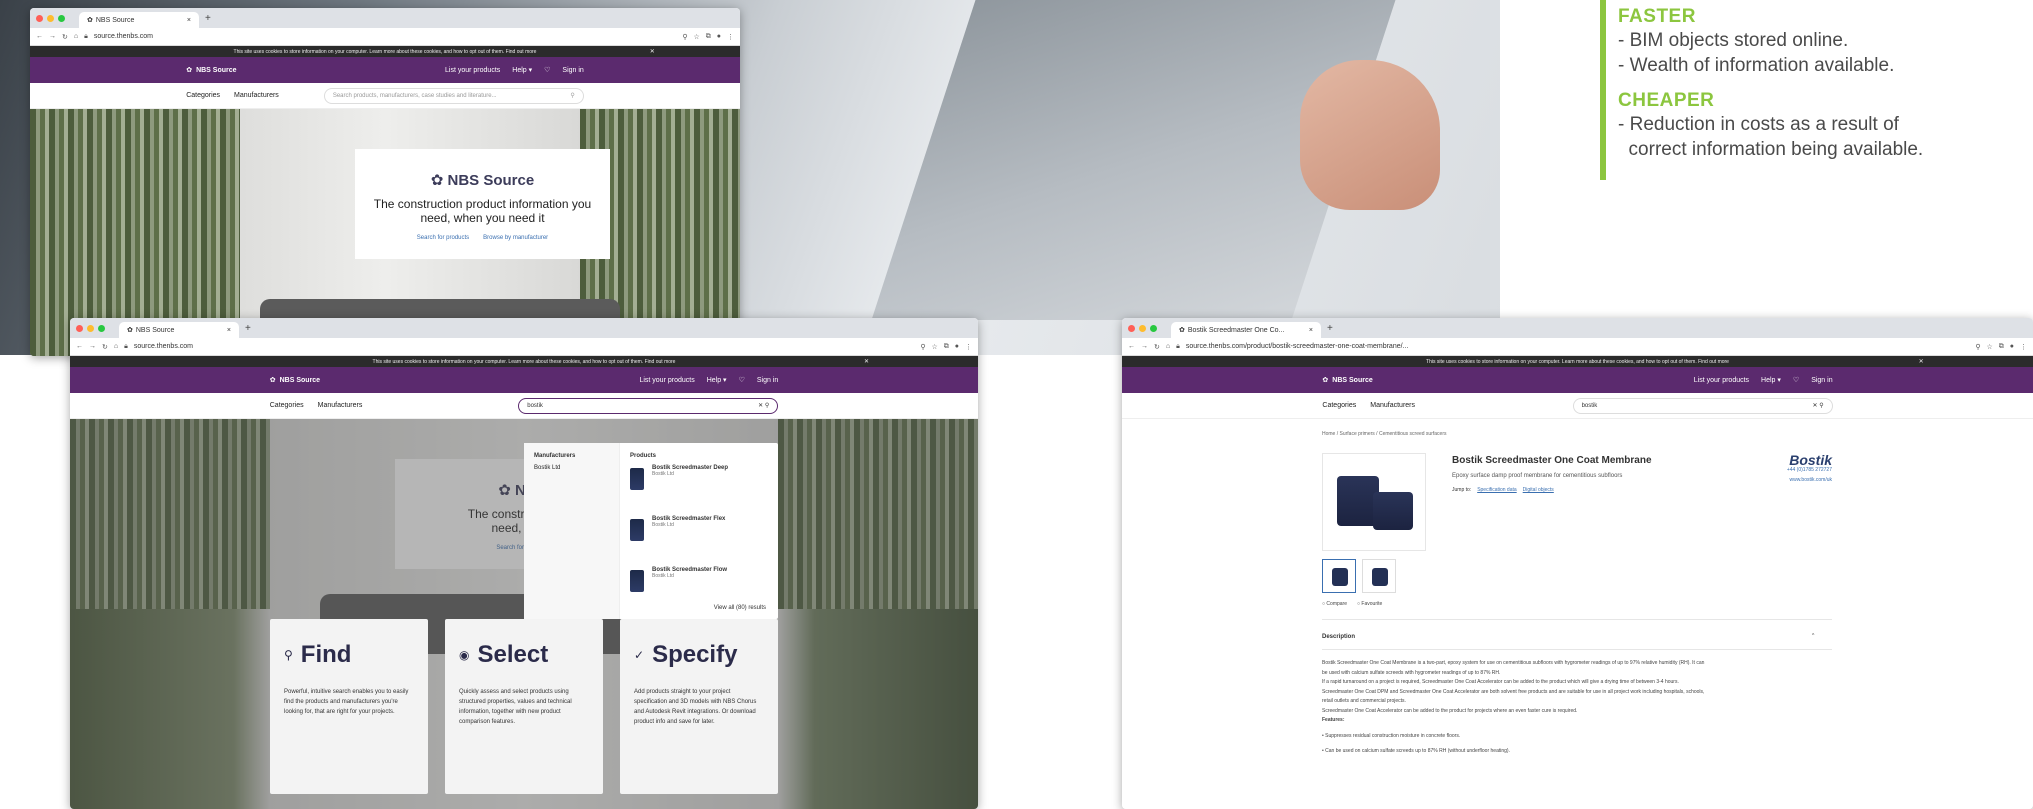  Describe the element at coordinates (443, 238) in the screenshot. I see `search-products-link: Search for products` at that location.